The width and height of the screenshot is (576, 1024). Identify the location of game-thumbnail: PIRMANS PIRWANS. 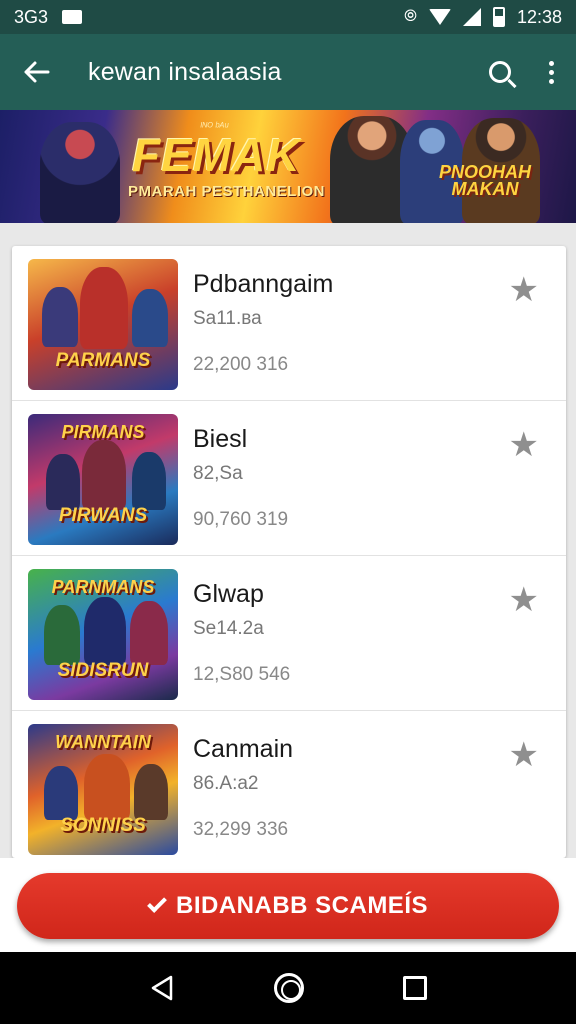
(103, 479).